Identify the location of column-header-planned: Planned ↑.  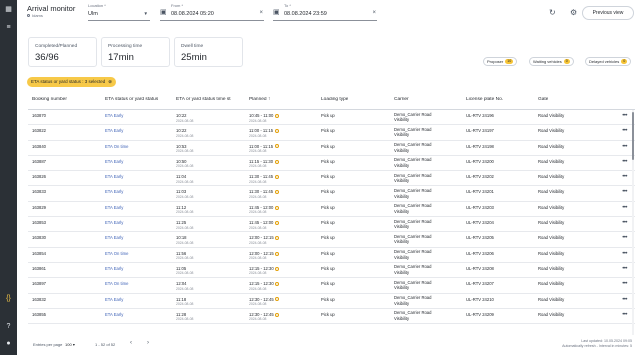
(259, 99).